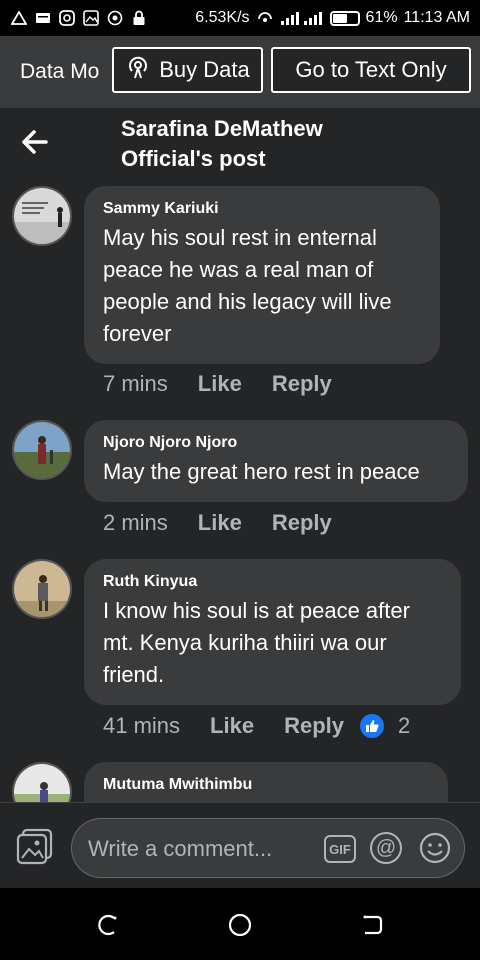 The image size is (480, 960). Describe the element at coordinates (36, 142) in the screenshot. I see `back-arrow-icon` at that location.